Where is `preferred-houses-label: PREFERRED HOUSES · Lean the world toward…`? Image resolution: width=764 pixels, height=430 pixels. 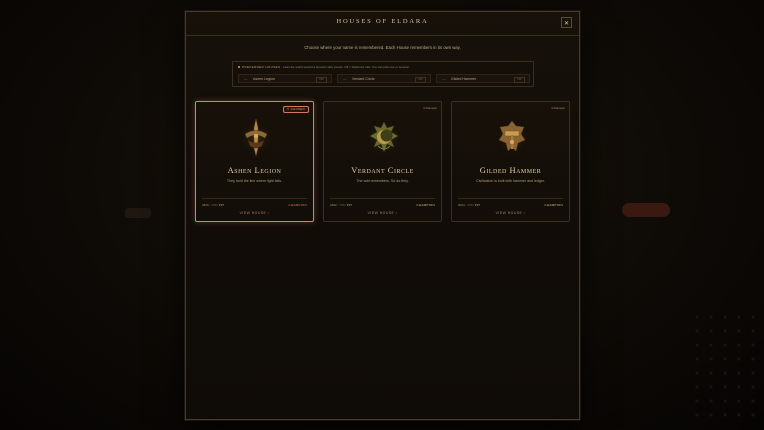
preferred-houses-label: PREFERRED HOUSES · Lean the world toward… is located at coordinates (323, 67).